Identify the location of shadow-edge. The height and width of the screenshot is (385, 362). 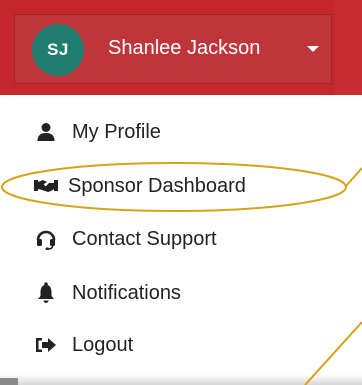
(9, 381).